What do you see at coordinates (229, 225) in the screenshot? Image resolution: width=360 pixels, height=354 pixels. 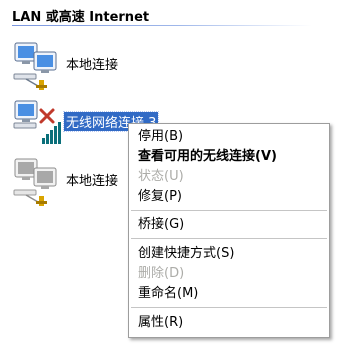 I see `menu-item-bridge: 桥接(G)` at bounding box center [229, 225].